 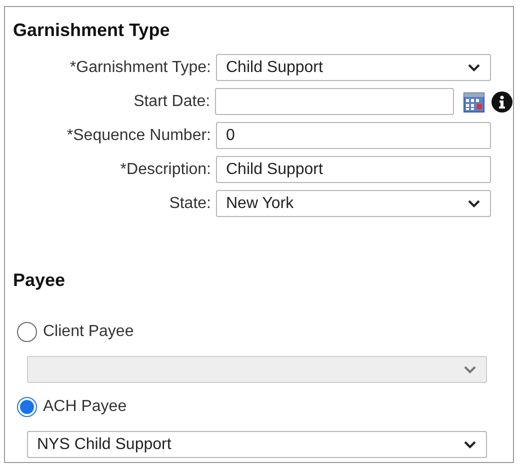 What do you see at coordinates (141, 68) in the screenshot?
I see `field-label: *Garnishment Type:` at bounding box center [141, 68].